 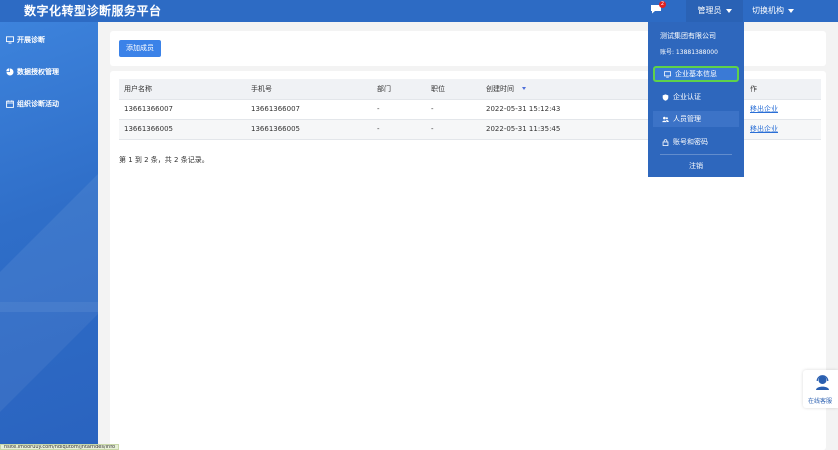 I want to click on shield-icon, so click(x=665, y=97).